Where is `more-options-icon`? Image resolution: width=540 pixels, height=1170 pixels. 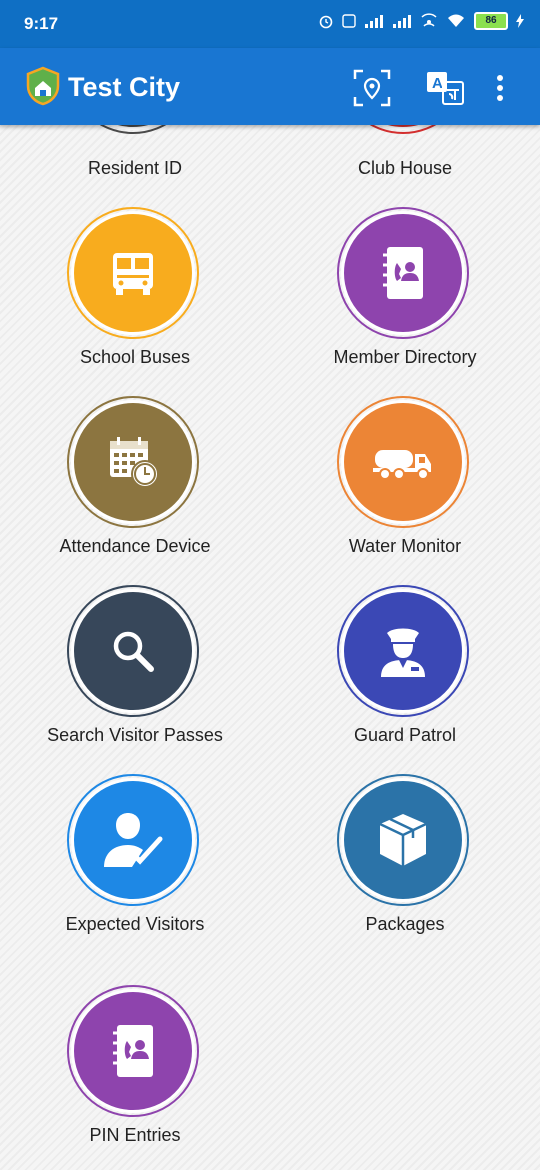
more-options-icon is located at coordinates (500, 88).